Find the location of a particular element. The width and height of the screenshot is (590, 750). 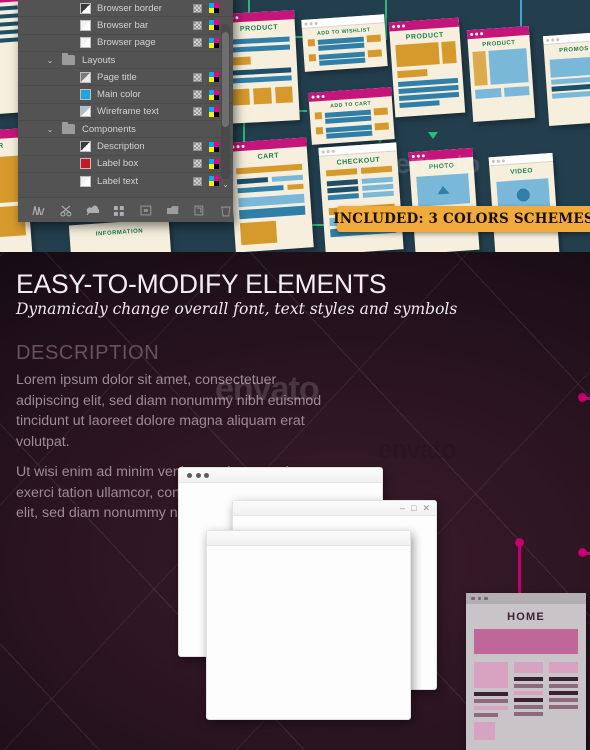

wireframe-card: ADD TO CART is located at coordinates (351, 116).